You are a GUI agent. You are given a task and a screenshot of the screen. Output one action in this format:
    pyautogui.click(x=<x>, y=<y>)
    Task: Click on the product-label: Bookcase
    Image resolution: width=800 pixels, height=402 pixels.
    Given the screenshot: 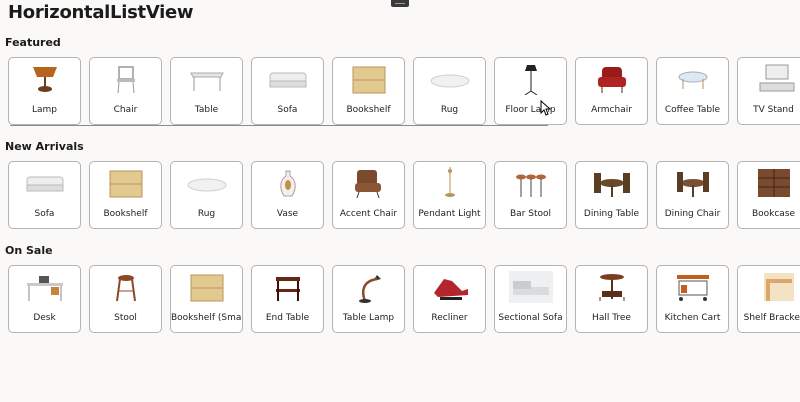 What is the action you would take?
    pyautogui.click(x=773, y=214)
    